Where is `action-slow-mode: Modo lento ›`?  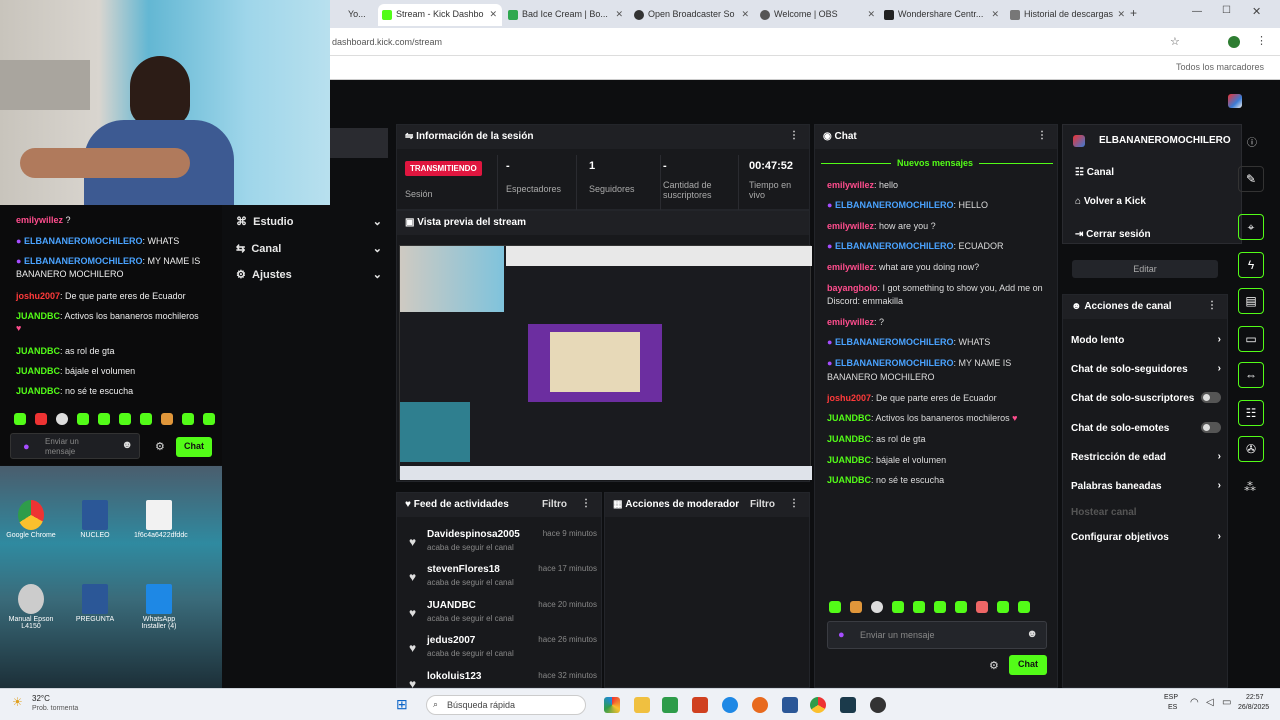
action-slow-mode: Modo lento › is located at coordinates (1146, 340).